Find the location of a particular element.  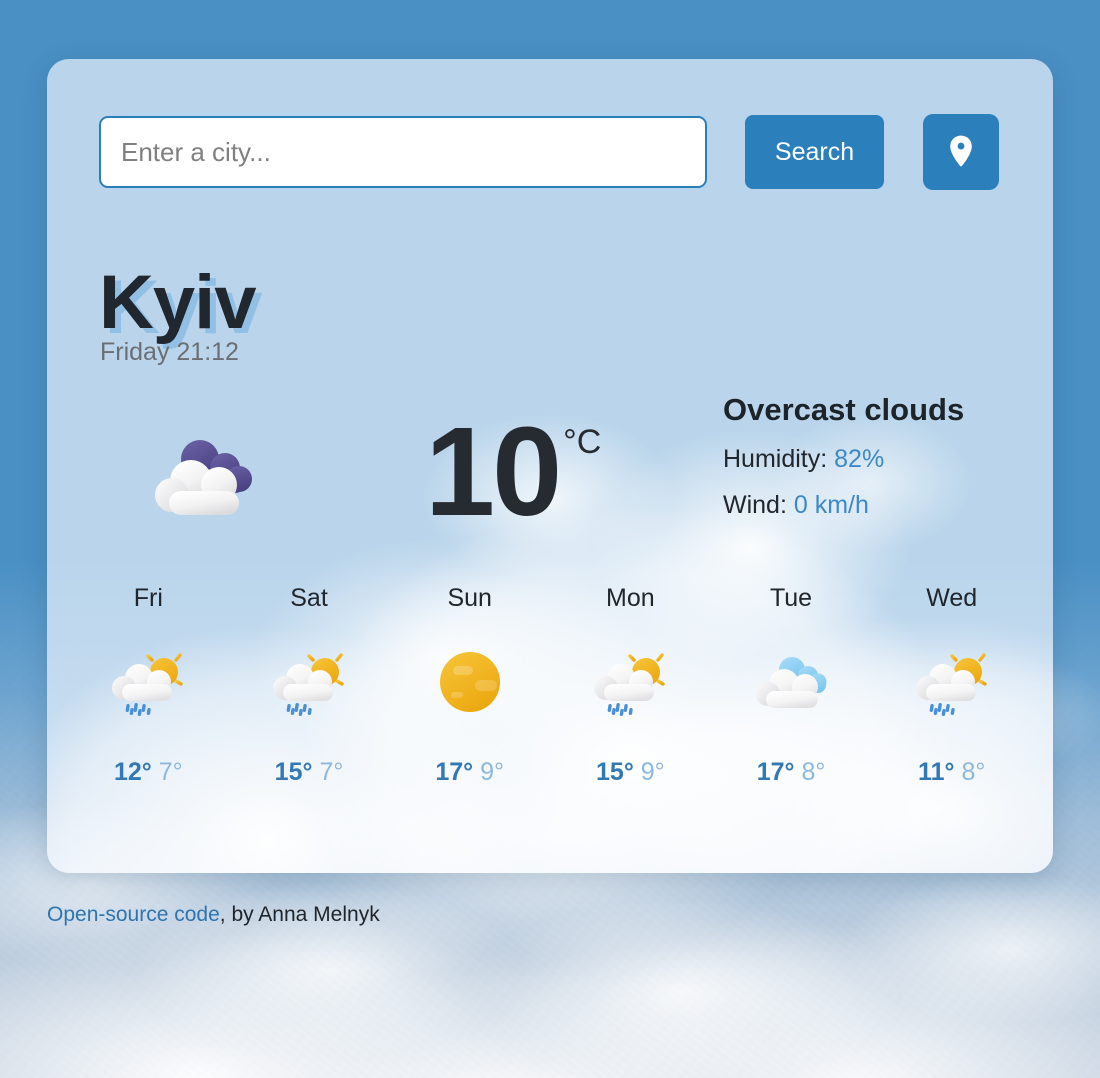

humidity-value: 82% is located at coordinates (859, 459).